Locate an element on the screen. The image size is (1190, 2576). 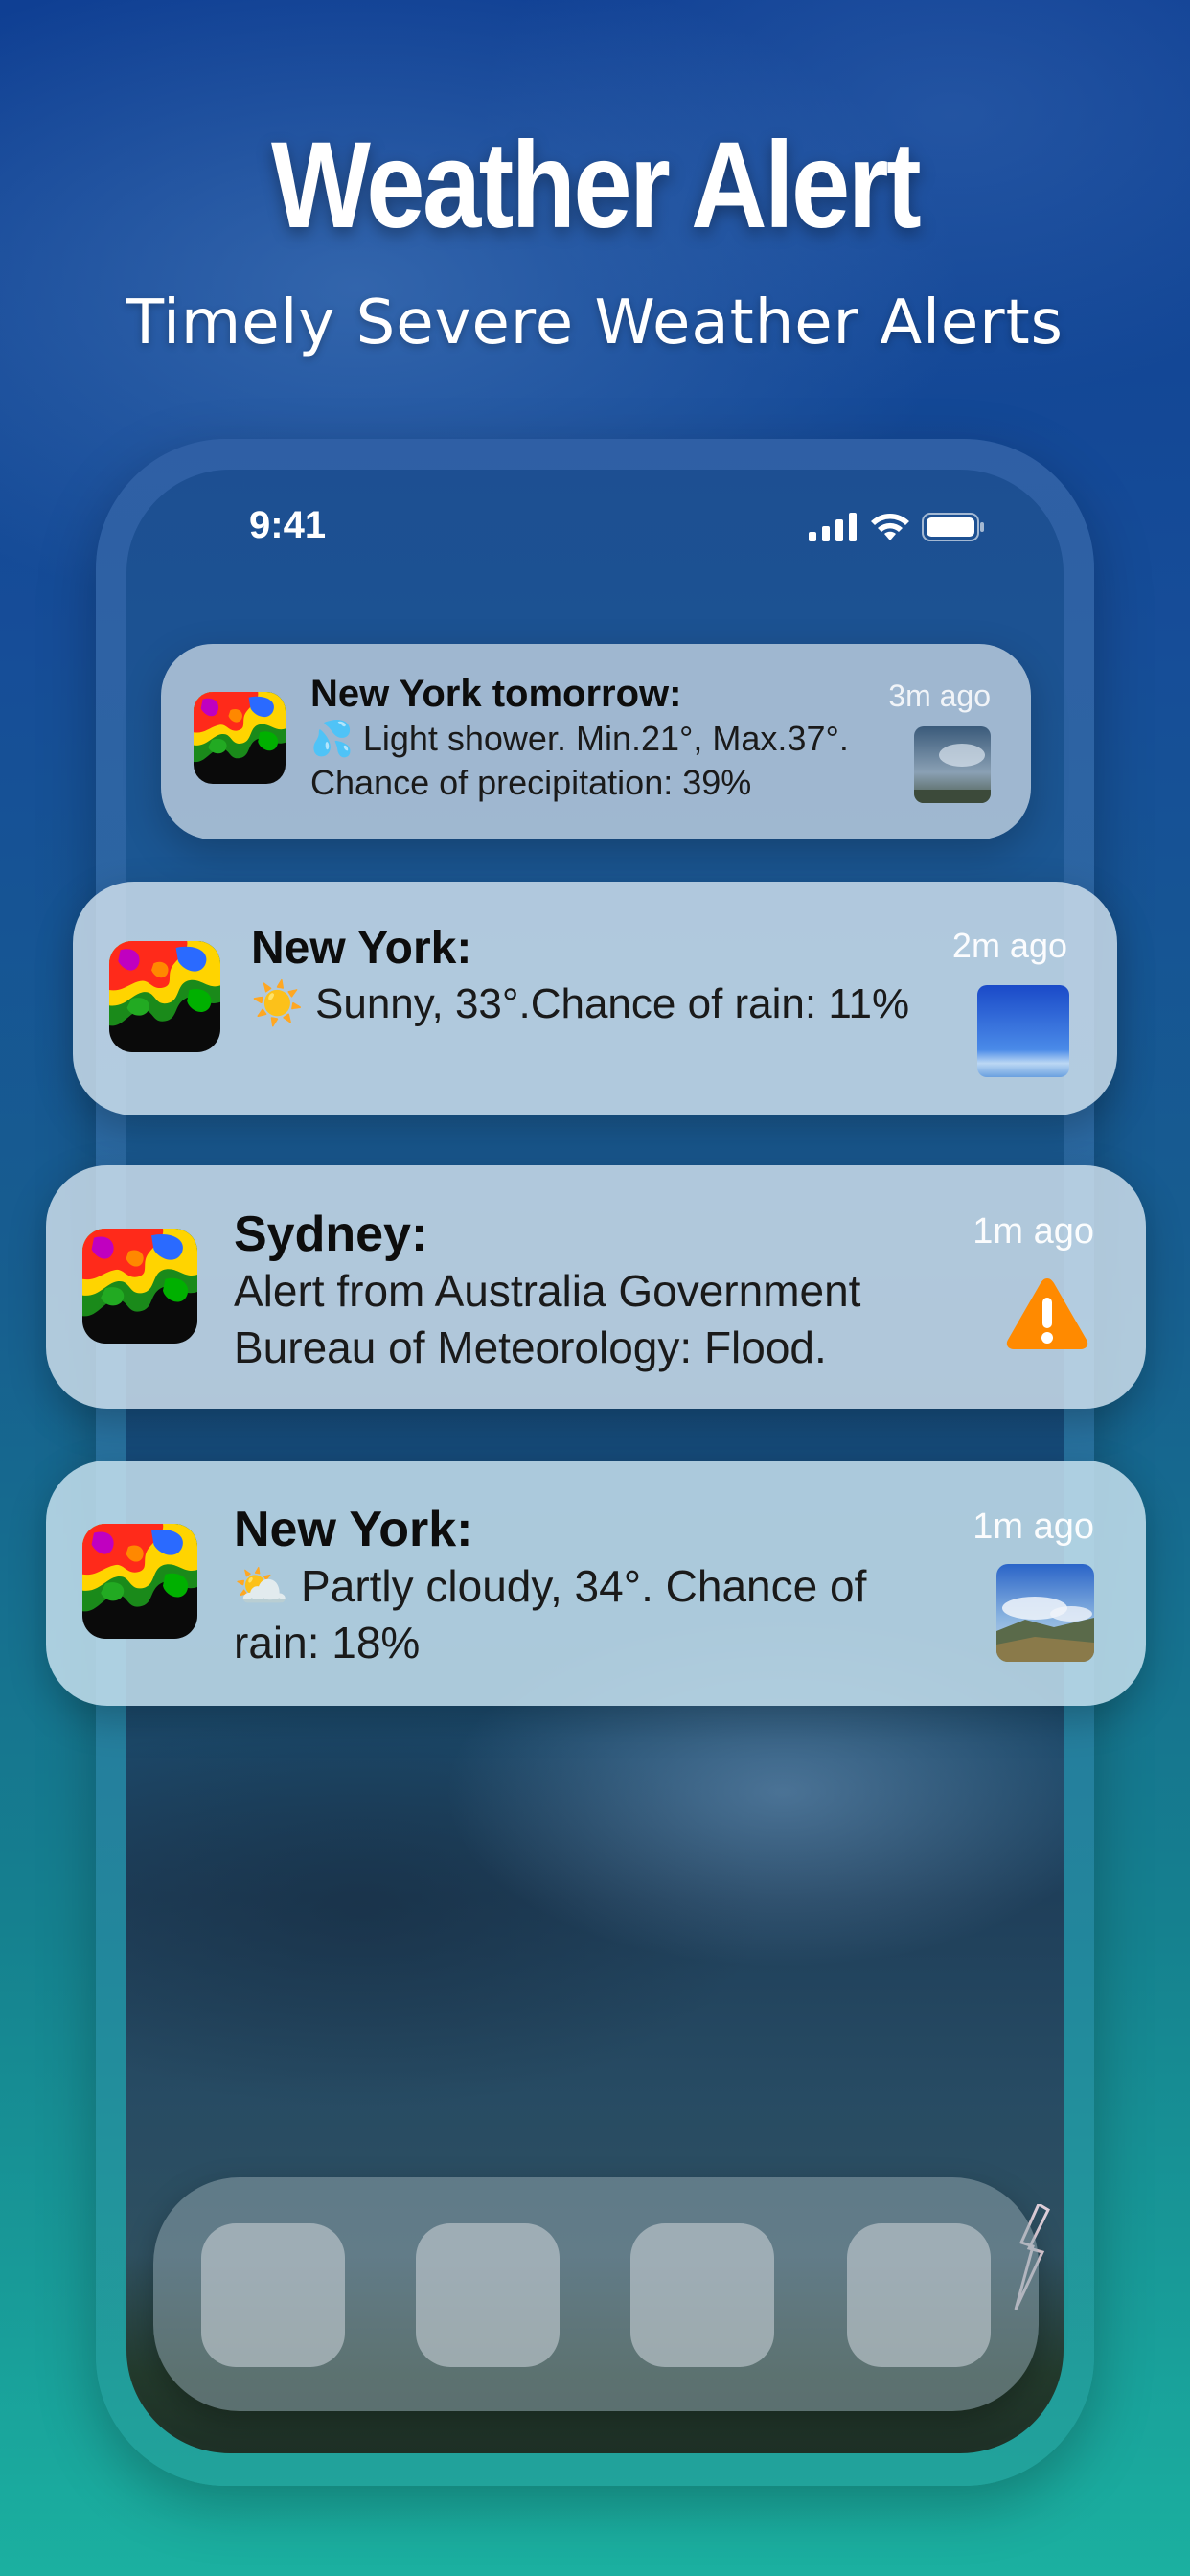
notification-body-line: ⛅ Partly cloudy, 34°. Chance of is located at coordinates (550, 1586).